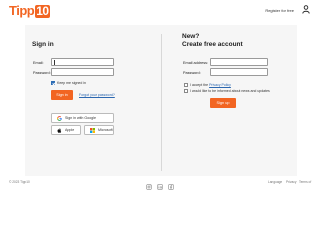 The image size is (320, 245). I want to click on privacy-link: Privacy, so click(291, 182).